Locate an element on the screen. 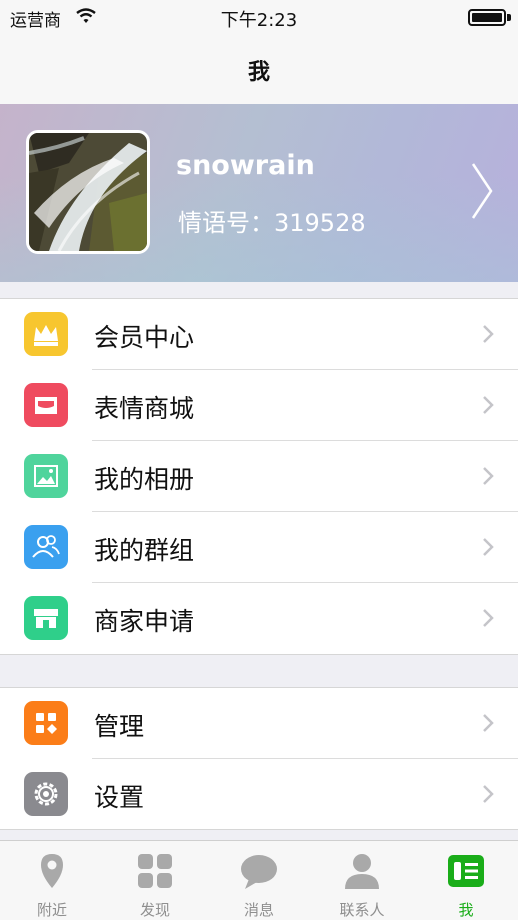 Image resolution: width=518 pixels, height=920 pixels. crown-icon is located at coordinates (46, 334).